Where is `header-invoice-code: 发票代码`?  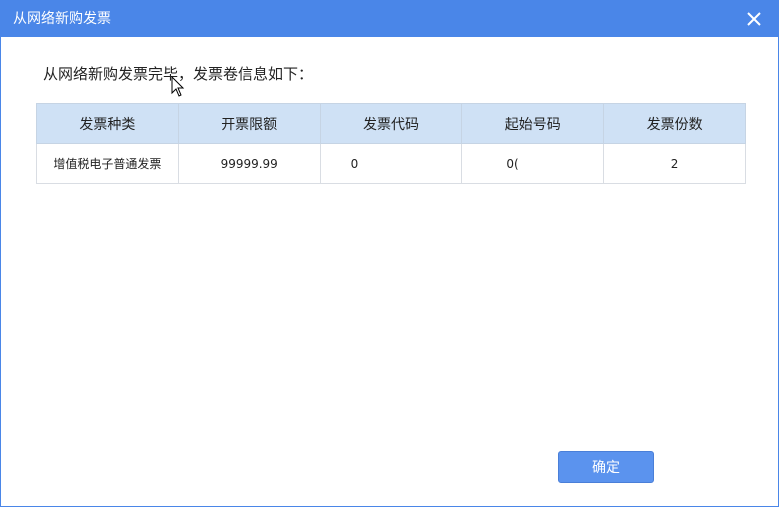 header-invoice-code: 发票代码 is located at coordinates (391, 123).